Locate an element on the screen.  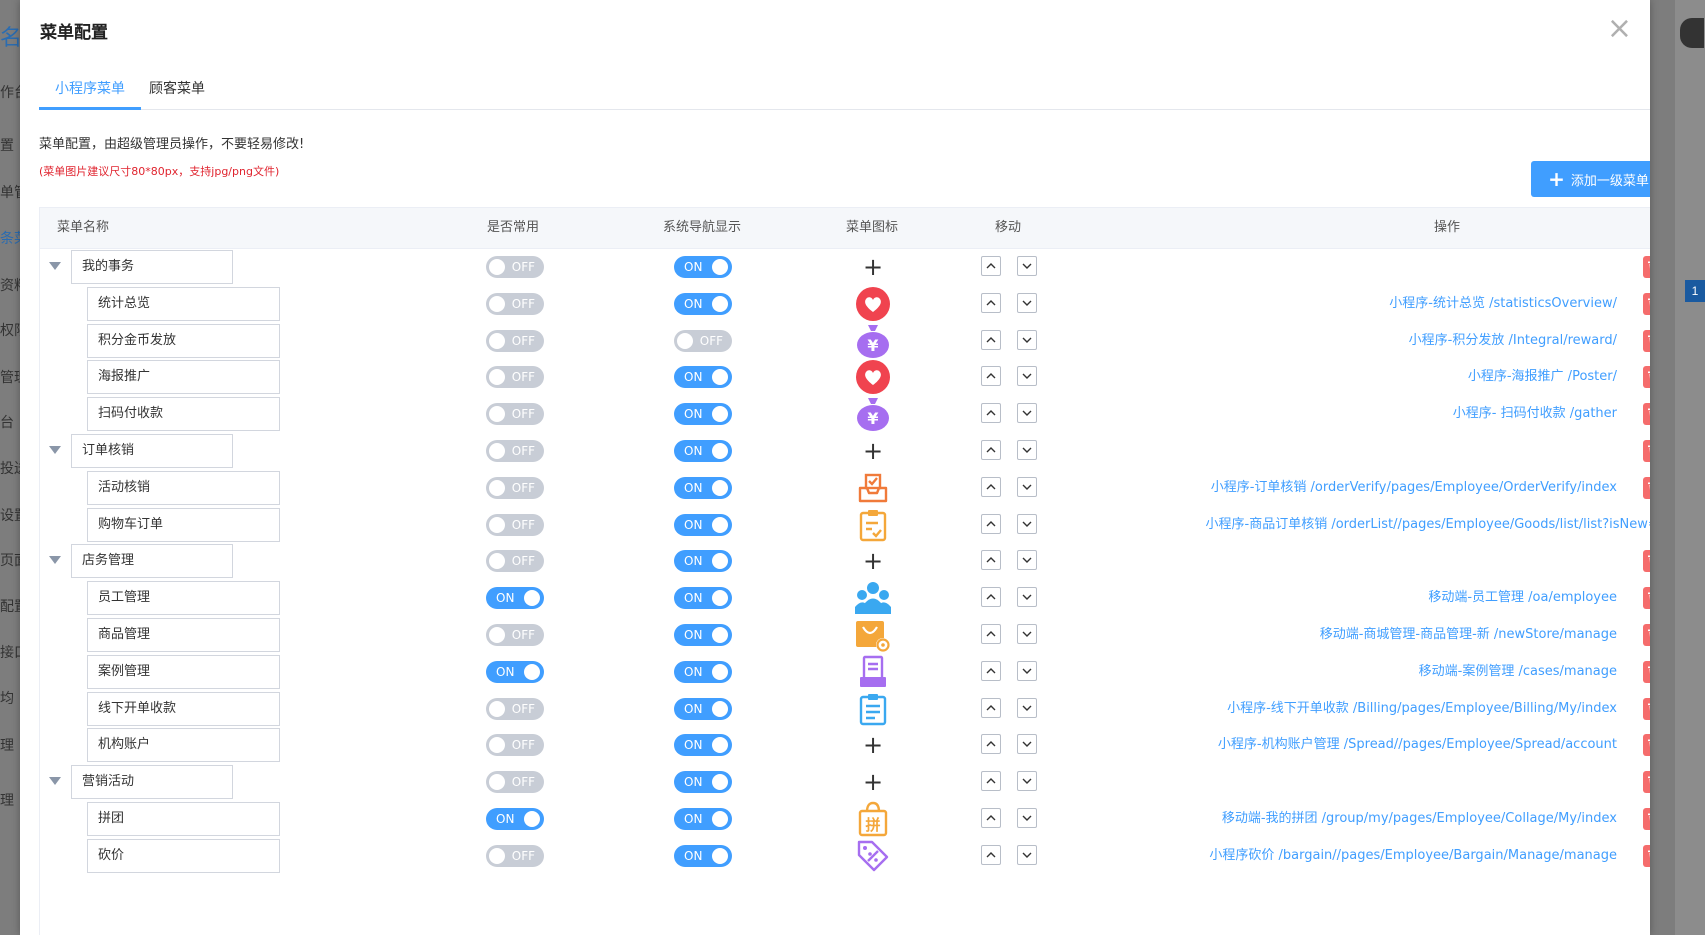
close-icon: × is located at coordinates (1619, 29).